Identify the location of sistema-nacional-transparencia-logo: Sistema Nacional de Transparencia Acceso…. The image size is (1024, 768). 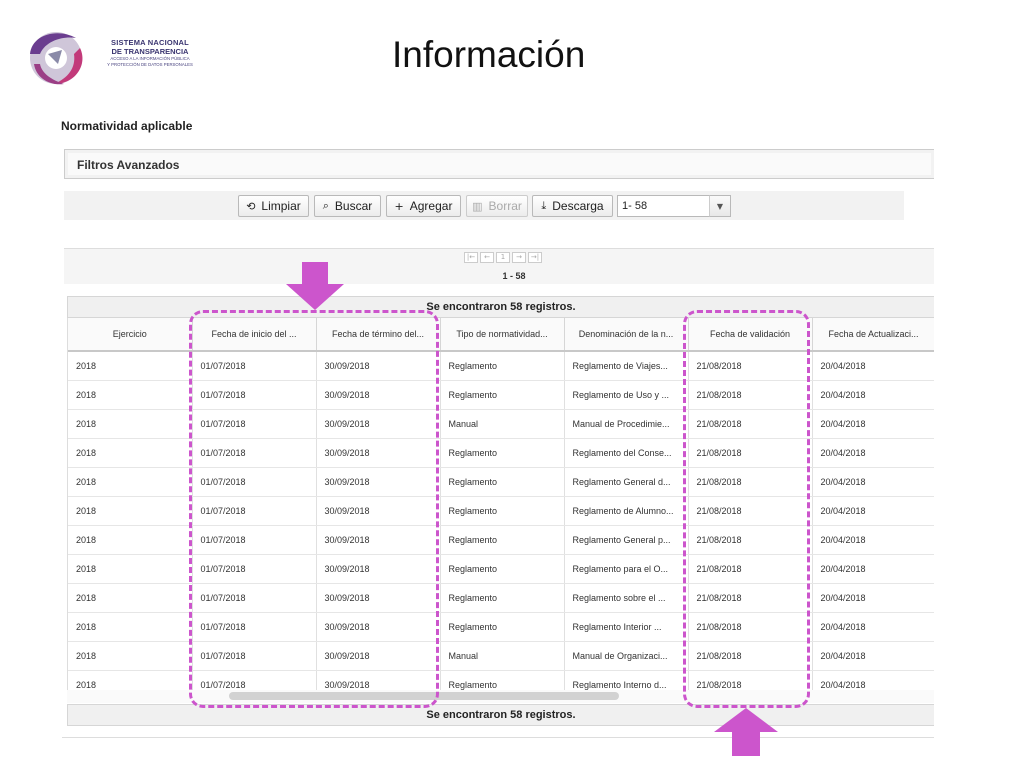
(105, 56).